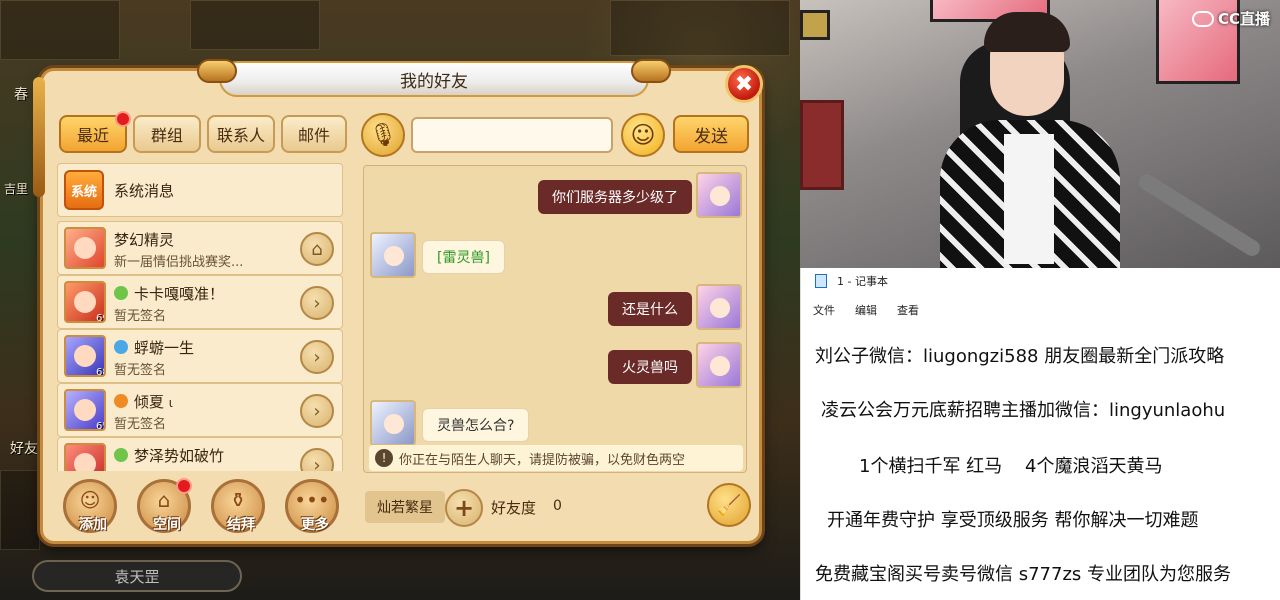 The image size is (1280, 600). Describe the element at coordinates (100, 318) in the screenshot. I see `level-label: 69` at that location.